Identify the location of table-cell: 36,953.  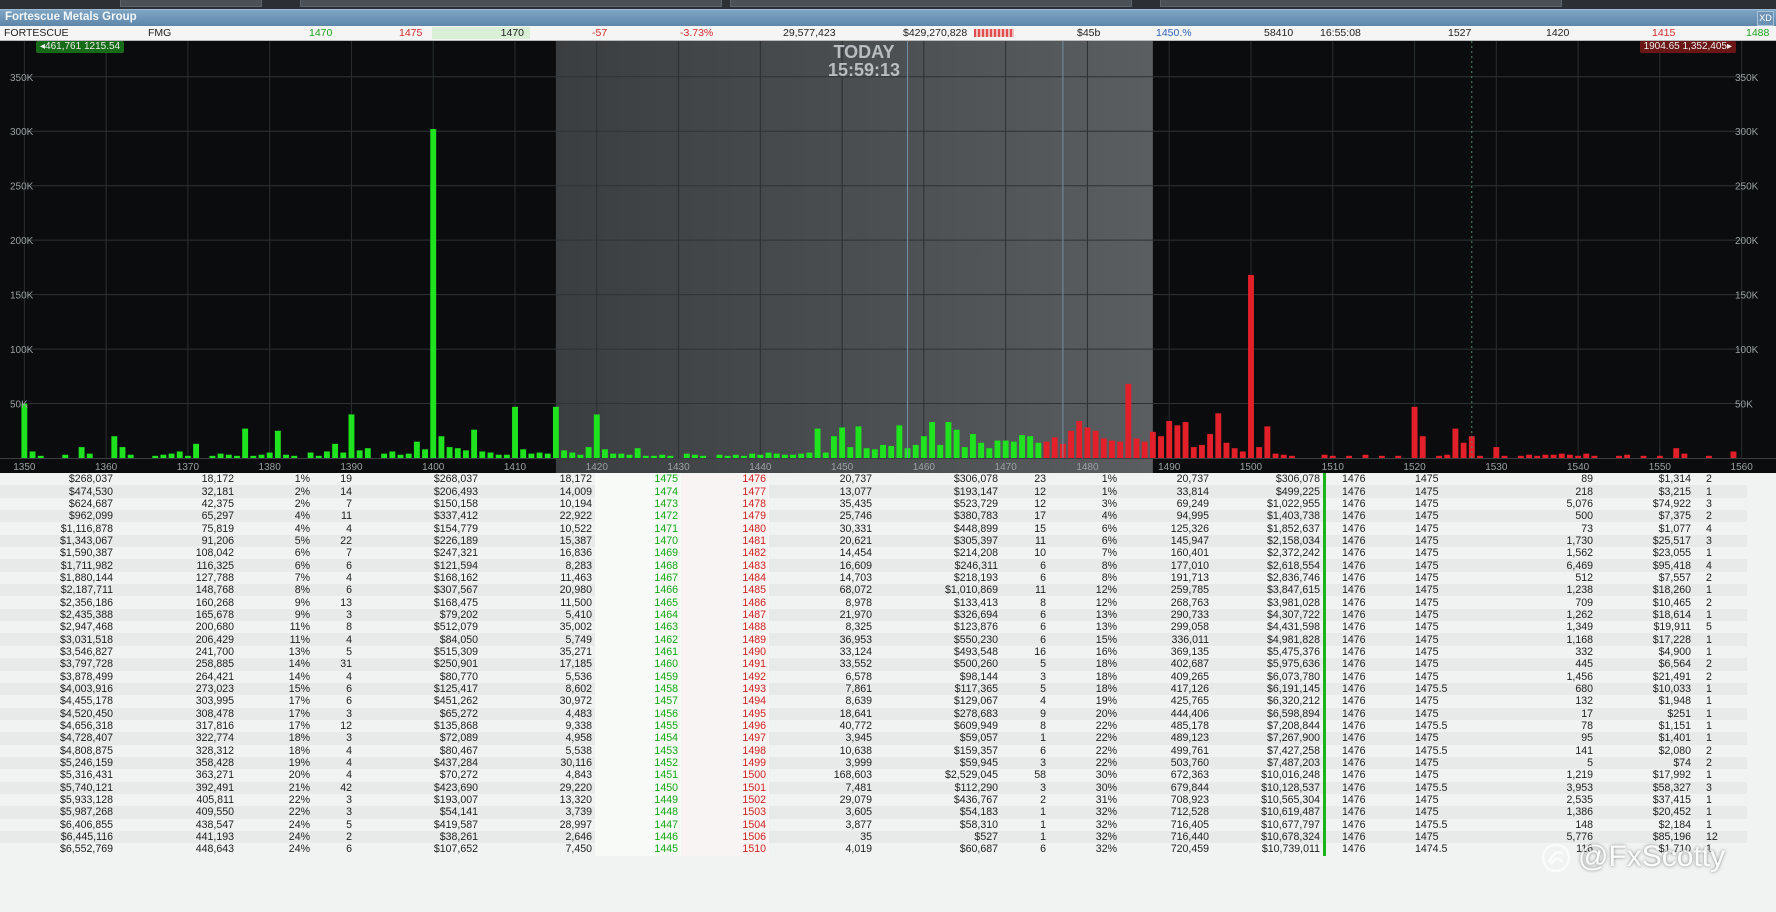
(822, 639).